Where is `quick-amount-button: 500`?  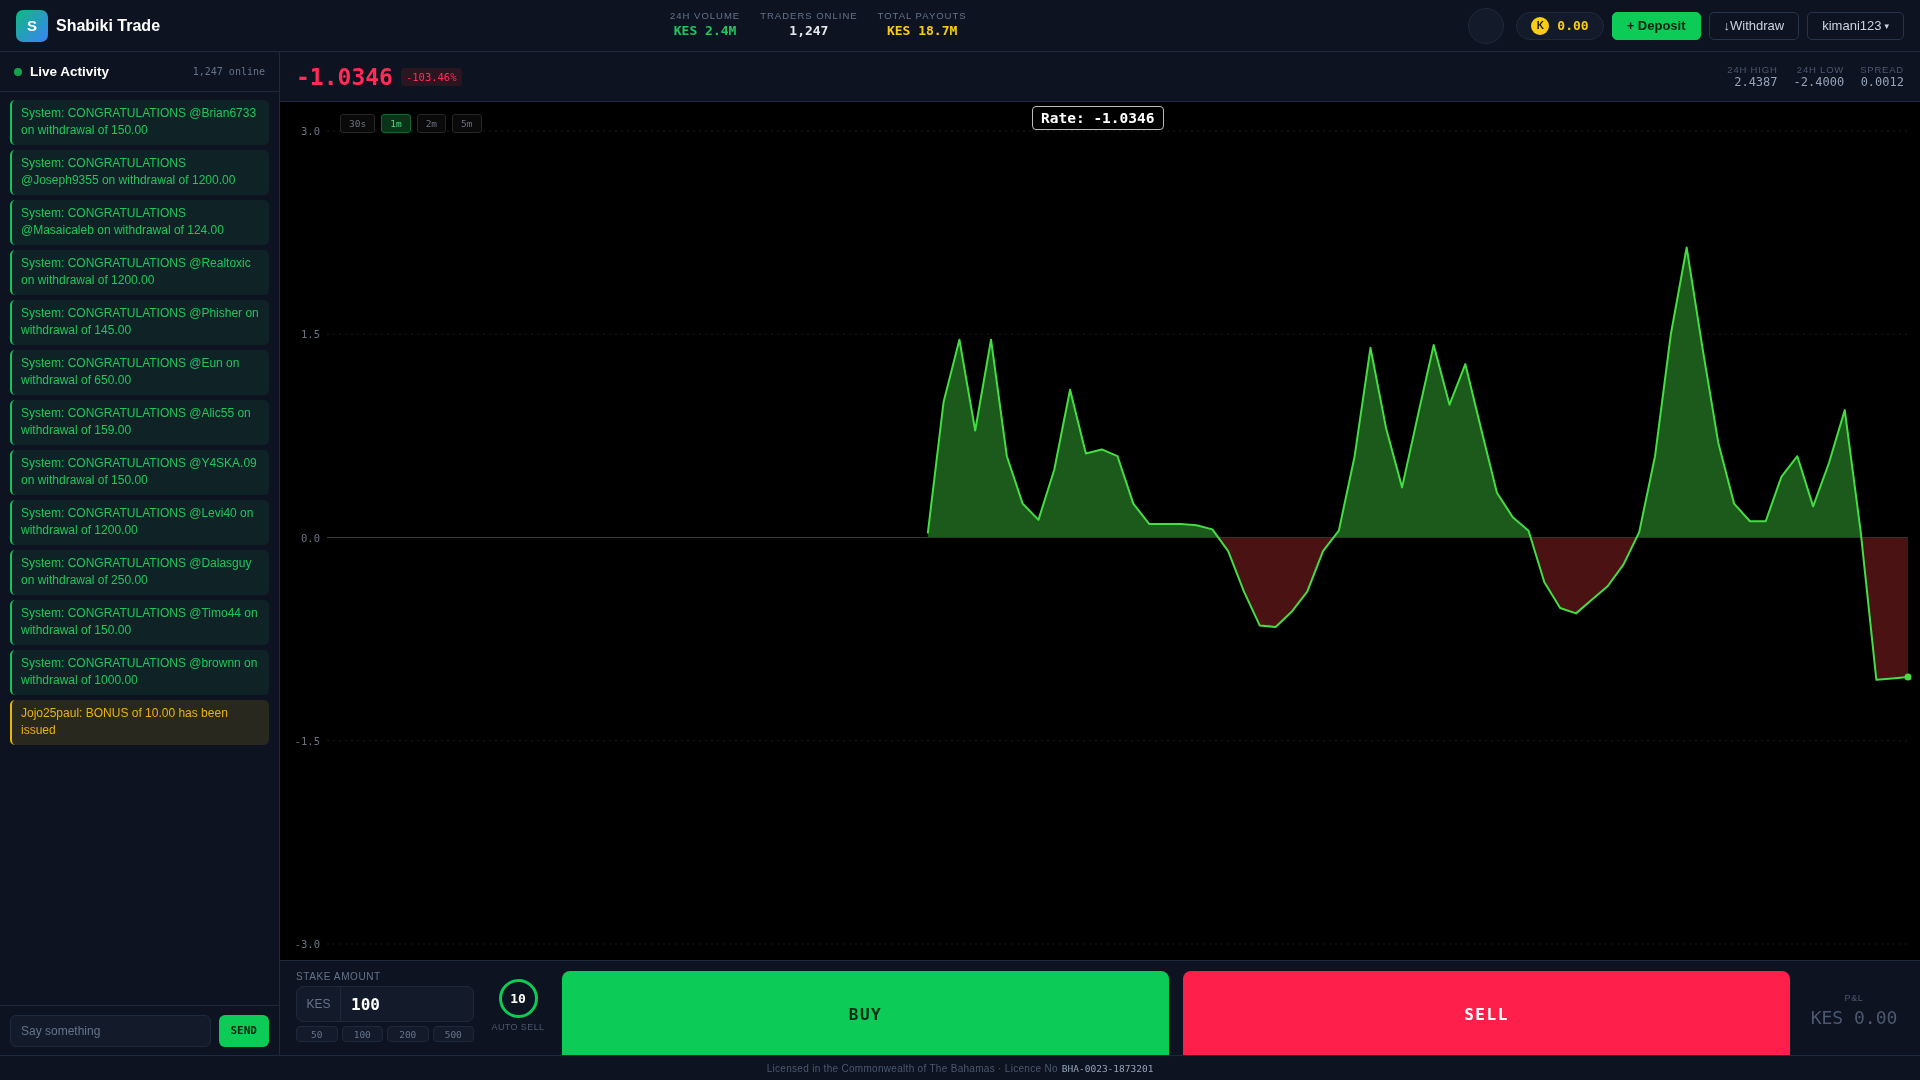
quick-amount-button: 500 is located at coordinates (453, 1034).